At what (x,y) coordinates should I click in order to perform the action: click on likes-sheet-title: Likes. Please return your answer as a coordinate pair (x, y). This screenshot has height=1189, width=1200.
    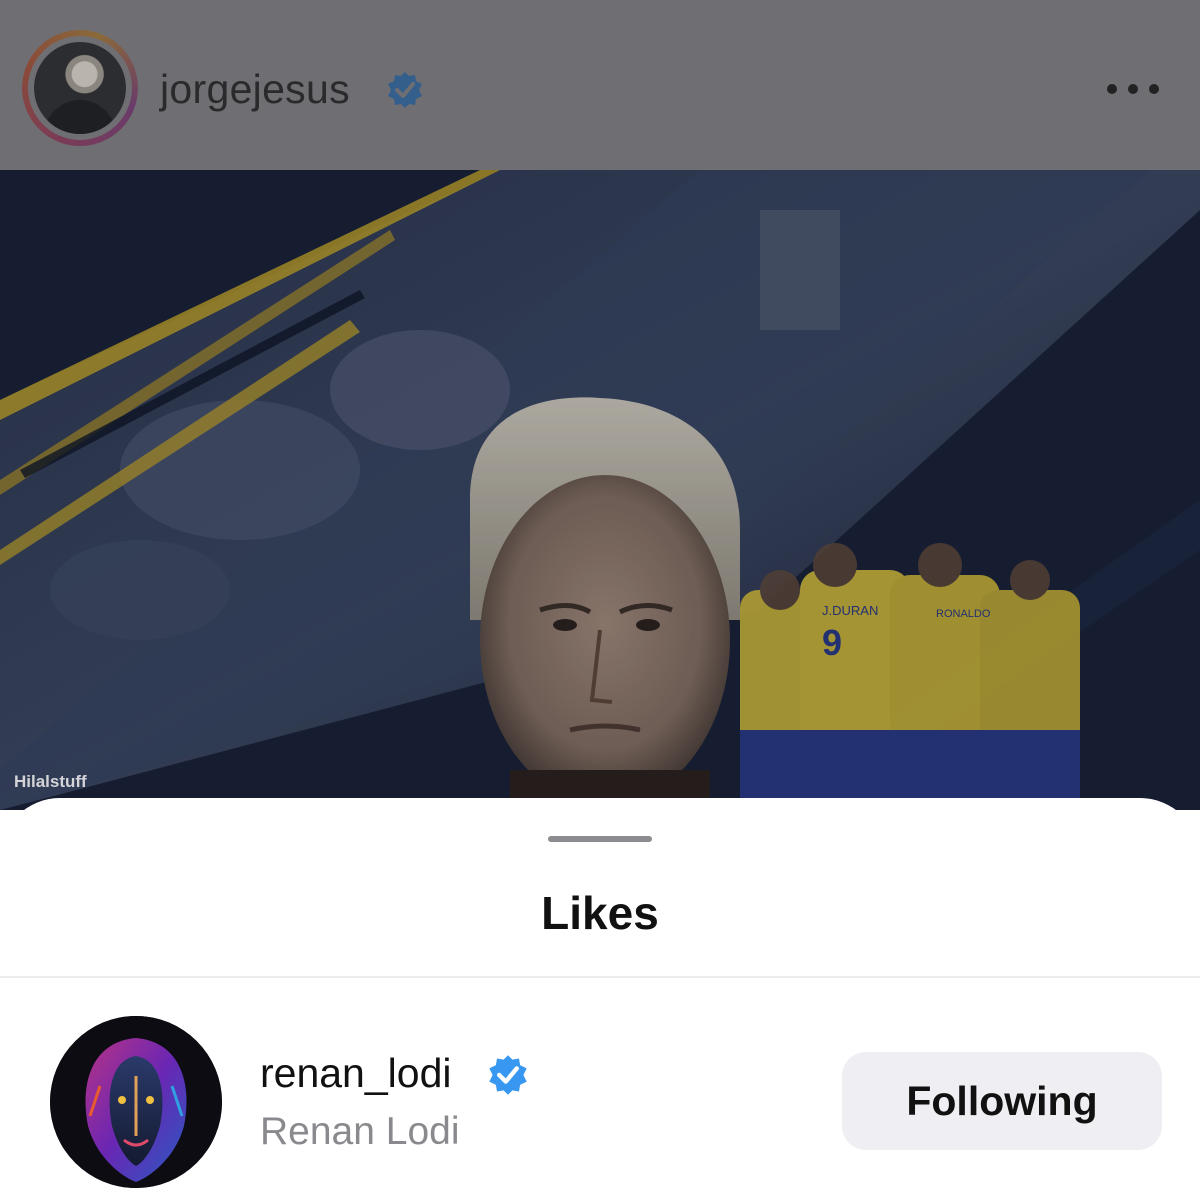
    Looking at the image, I should click on (600, 913).